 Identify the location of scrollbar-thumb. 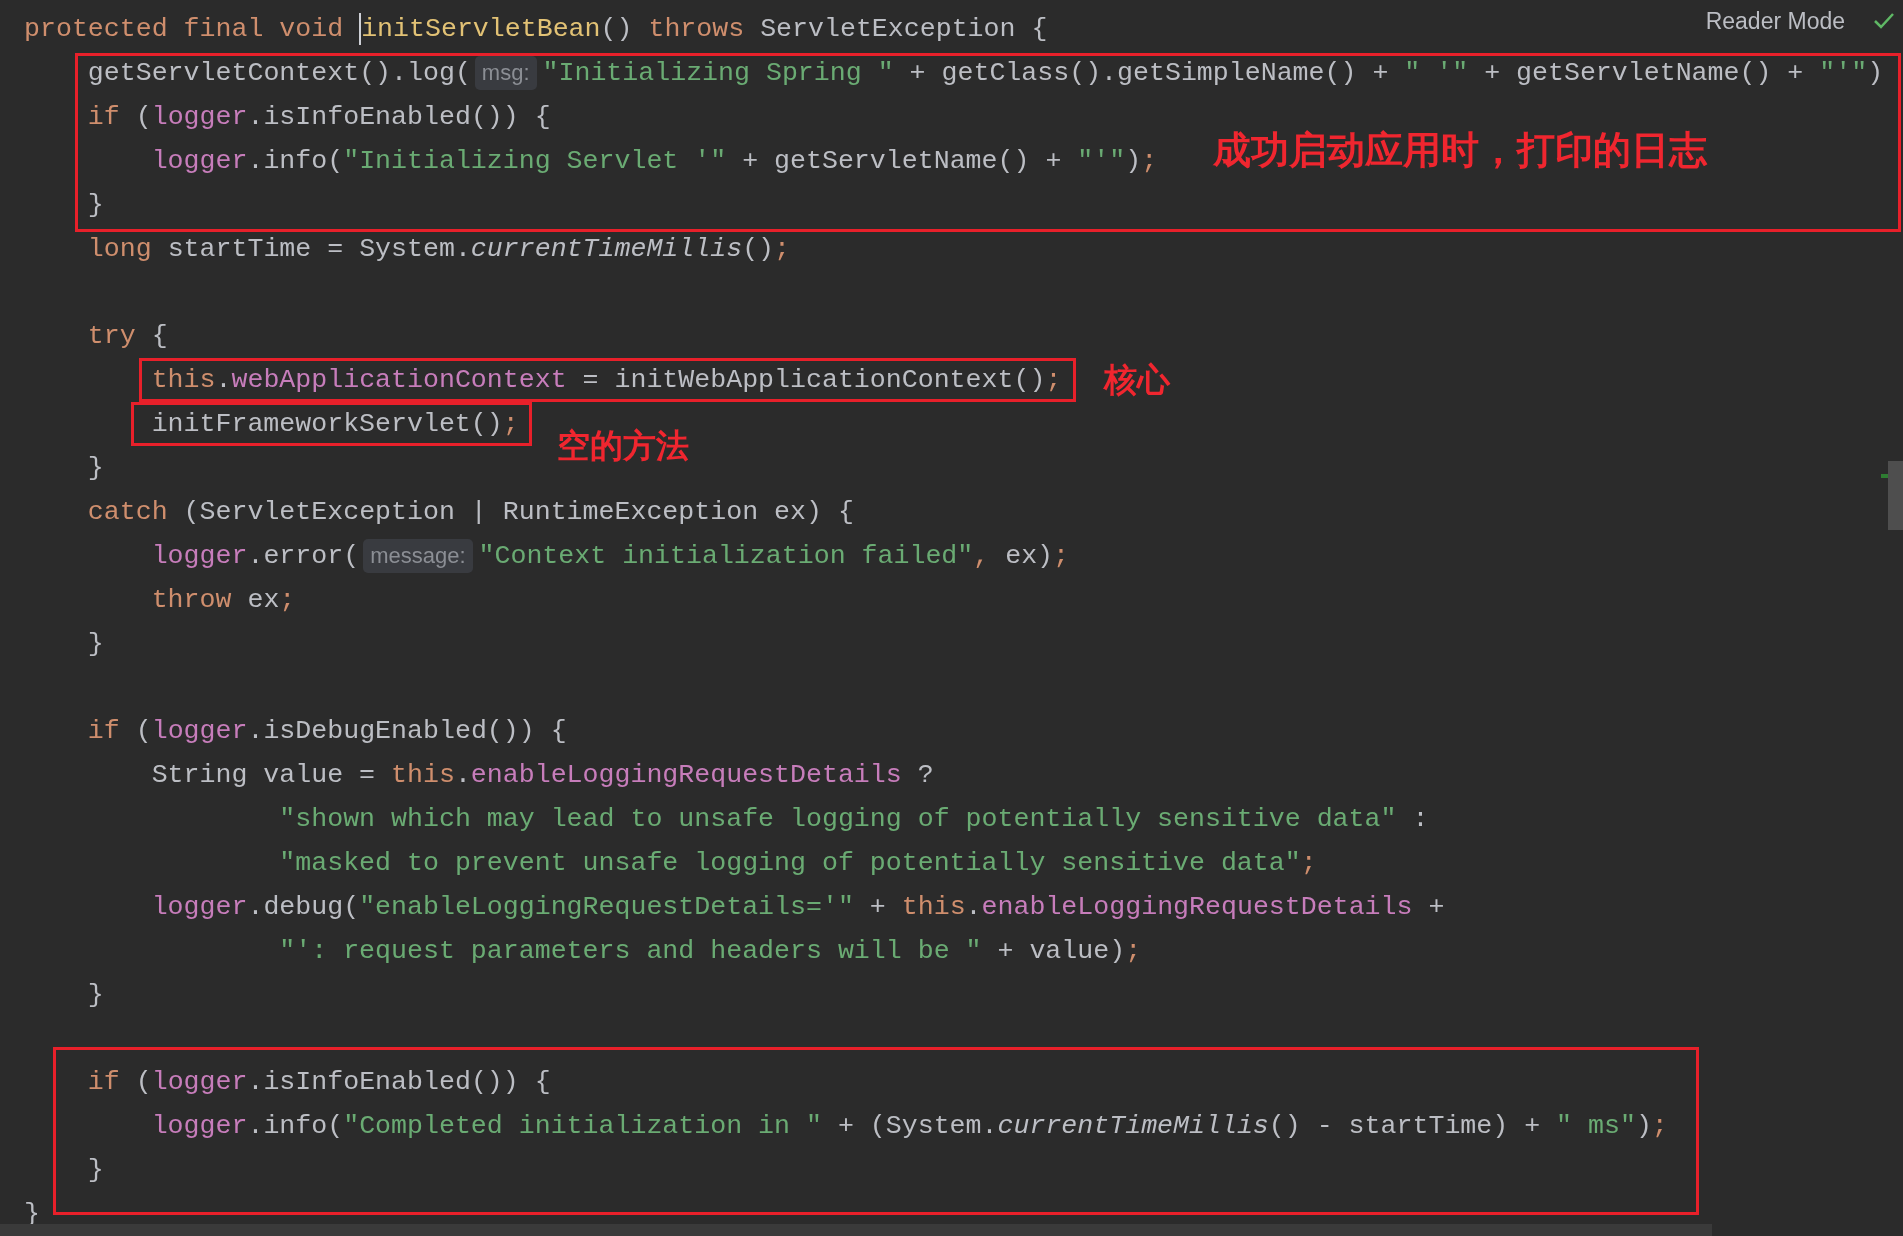
(1895, 495).